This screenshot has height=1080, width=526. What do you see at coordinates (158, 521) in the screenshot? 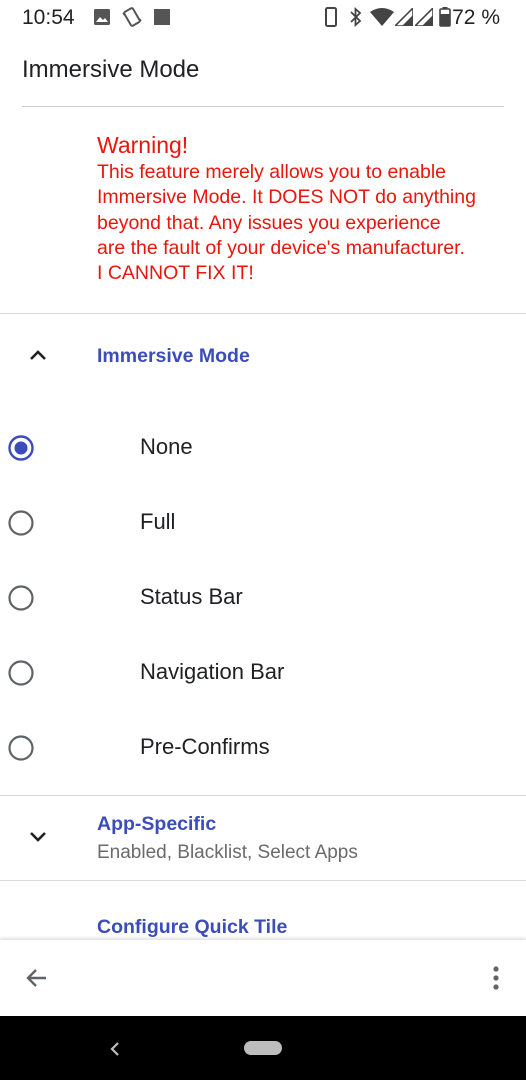
I see `radio-label: Full` at bounding box center [158, 521].